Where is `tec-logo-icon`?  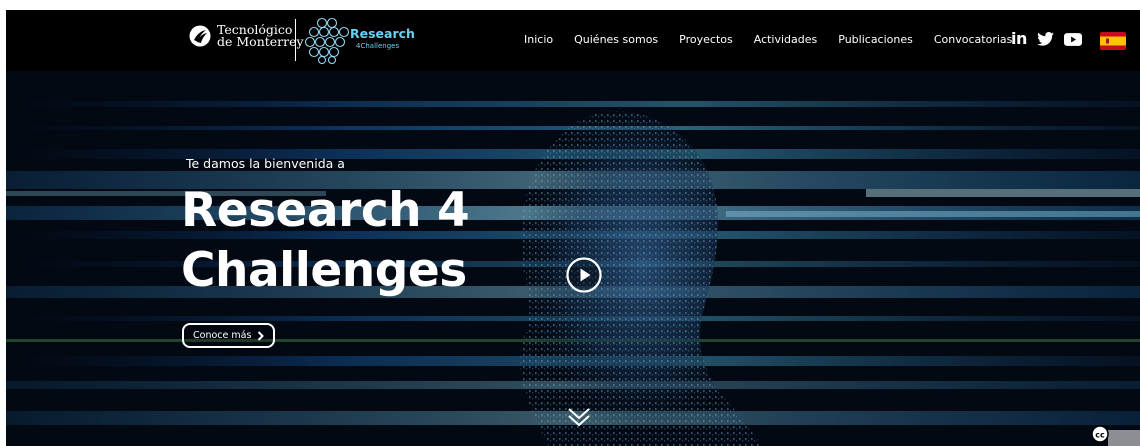 tec-logo-icon is located at coordinates (200, 36).